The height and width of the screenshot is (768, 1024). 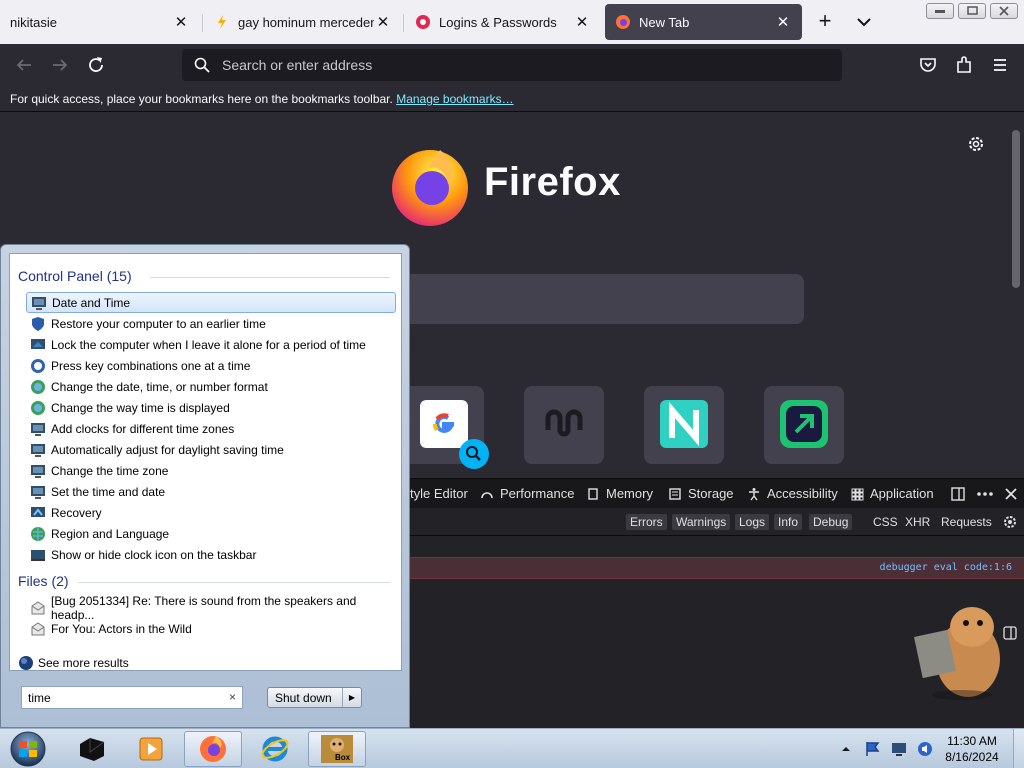 What do you see at coordinates (351, 697) in the screenshot?
I see `shut-down-options-icon: ▶` at bounding box center [351, 697].